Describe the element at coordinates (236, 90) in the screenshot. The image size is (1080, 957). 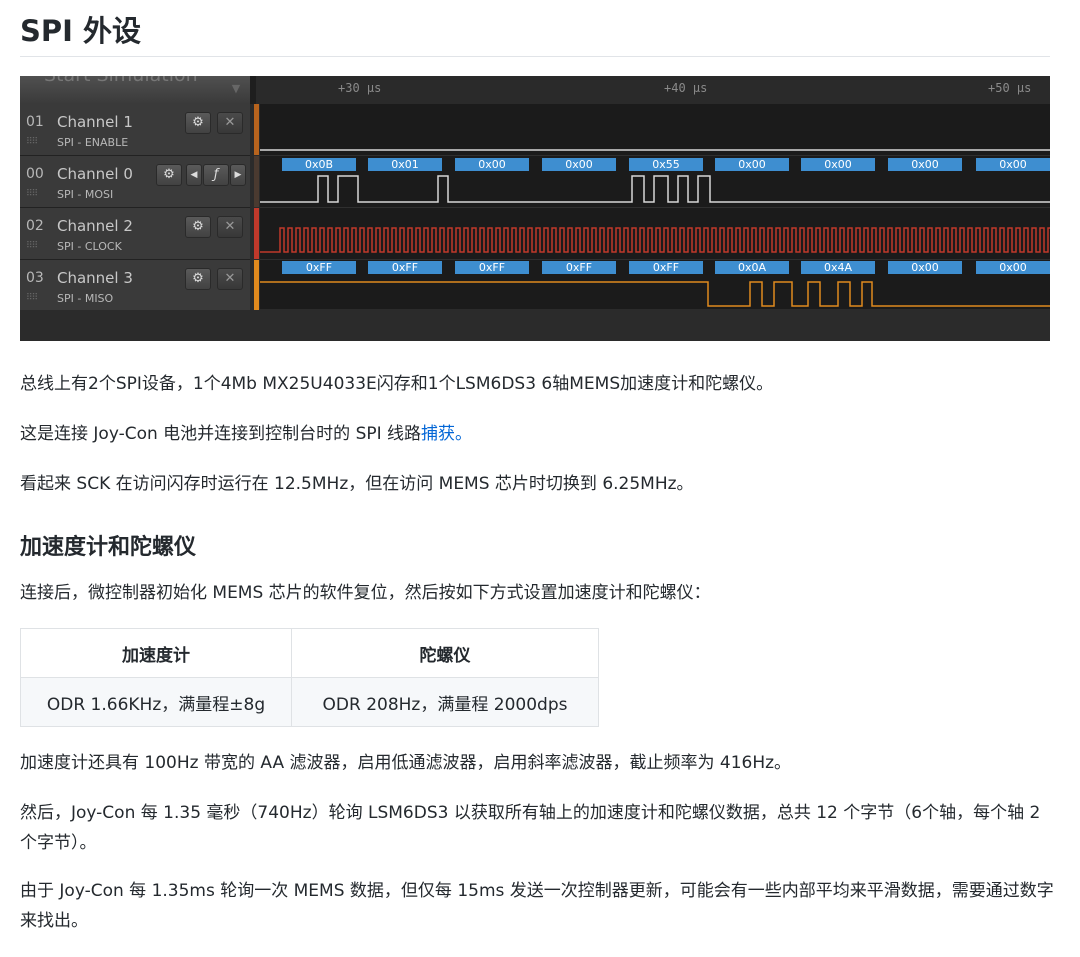
I see `chevron-down-icon: ▼` at that location.